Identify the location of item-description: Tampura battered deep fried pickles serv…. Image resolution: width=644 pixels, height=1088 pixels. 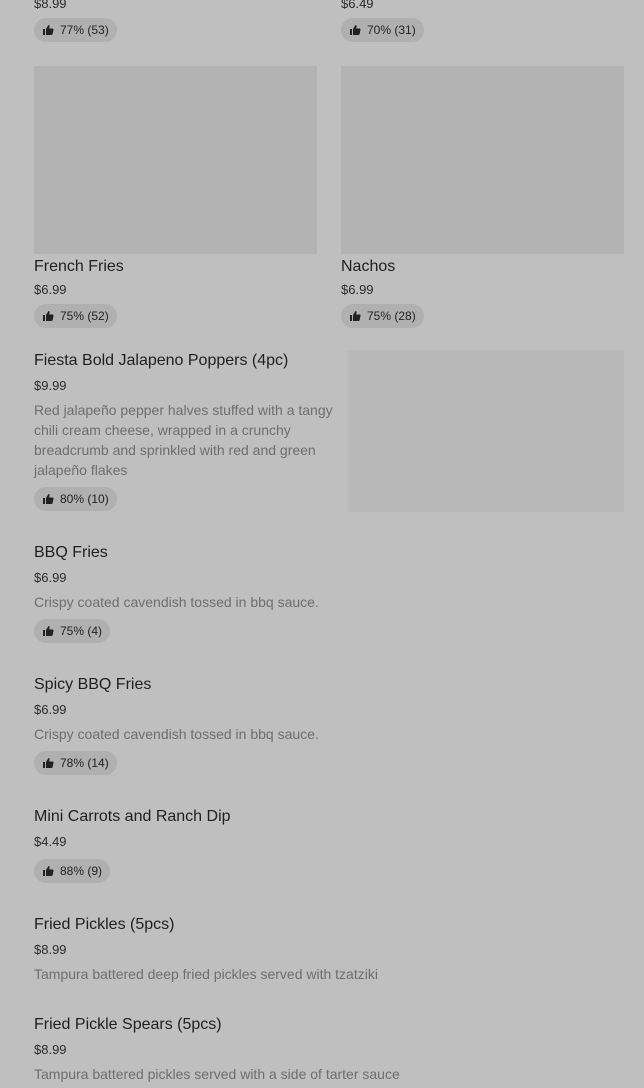
(206, 974).